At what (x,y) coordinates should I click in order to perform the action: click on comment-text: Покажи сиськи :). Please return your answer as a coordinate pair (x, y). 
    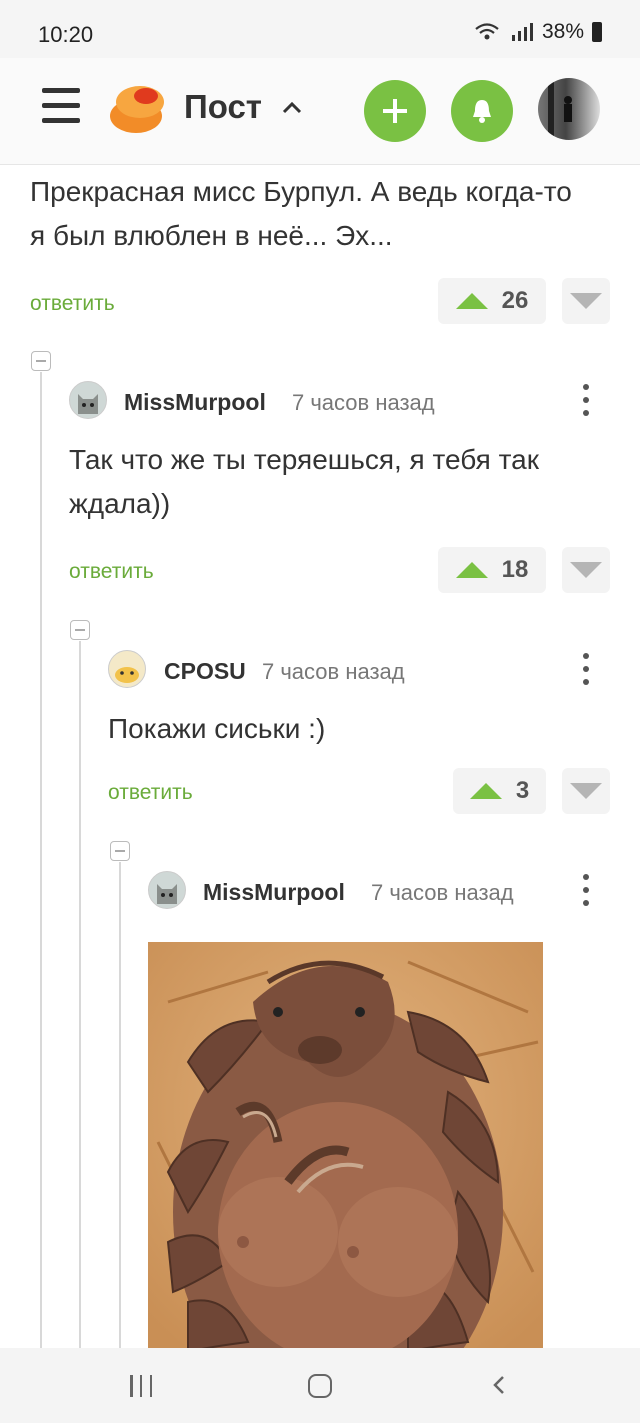
    Looking at the image, I should click on (217, 728).